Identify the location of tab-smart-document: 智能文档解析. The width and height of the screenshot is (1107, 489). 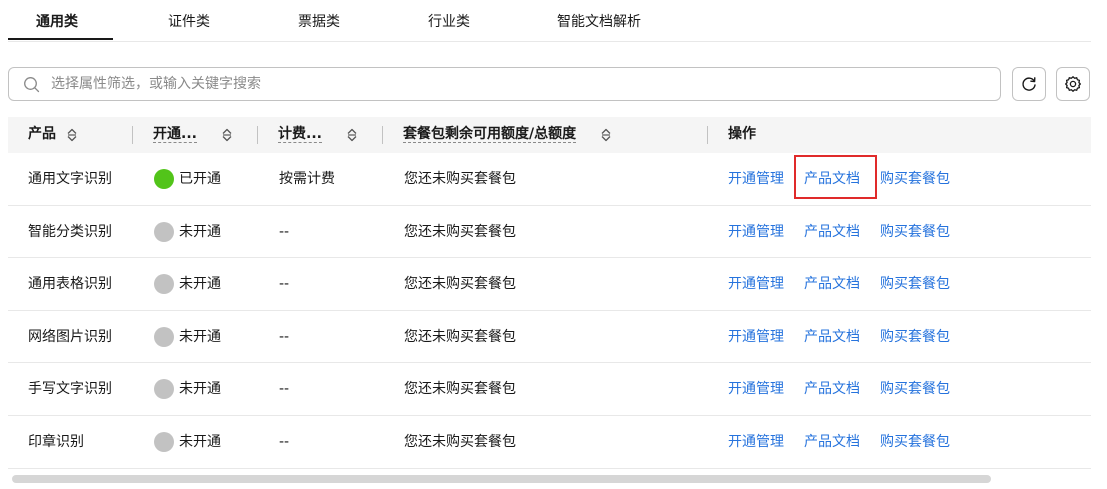
(599, 21).